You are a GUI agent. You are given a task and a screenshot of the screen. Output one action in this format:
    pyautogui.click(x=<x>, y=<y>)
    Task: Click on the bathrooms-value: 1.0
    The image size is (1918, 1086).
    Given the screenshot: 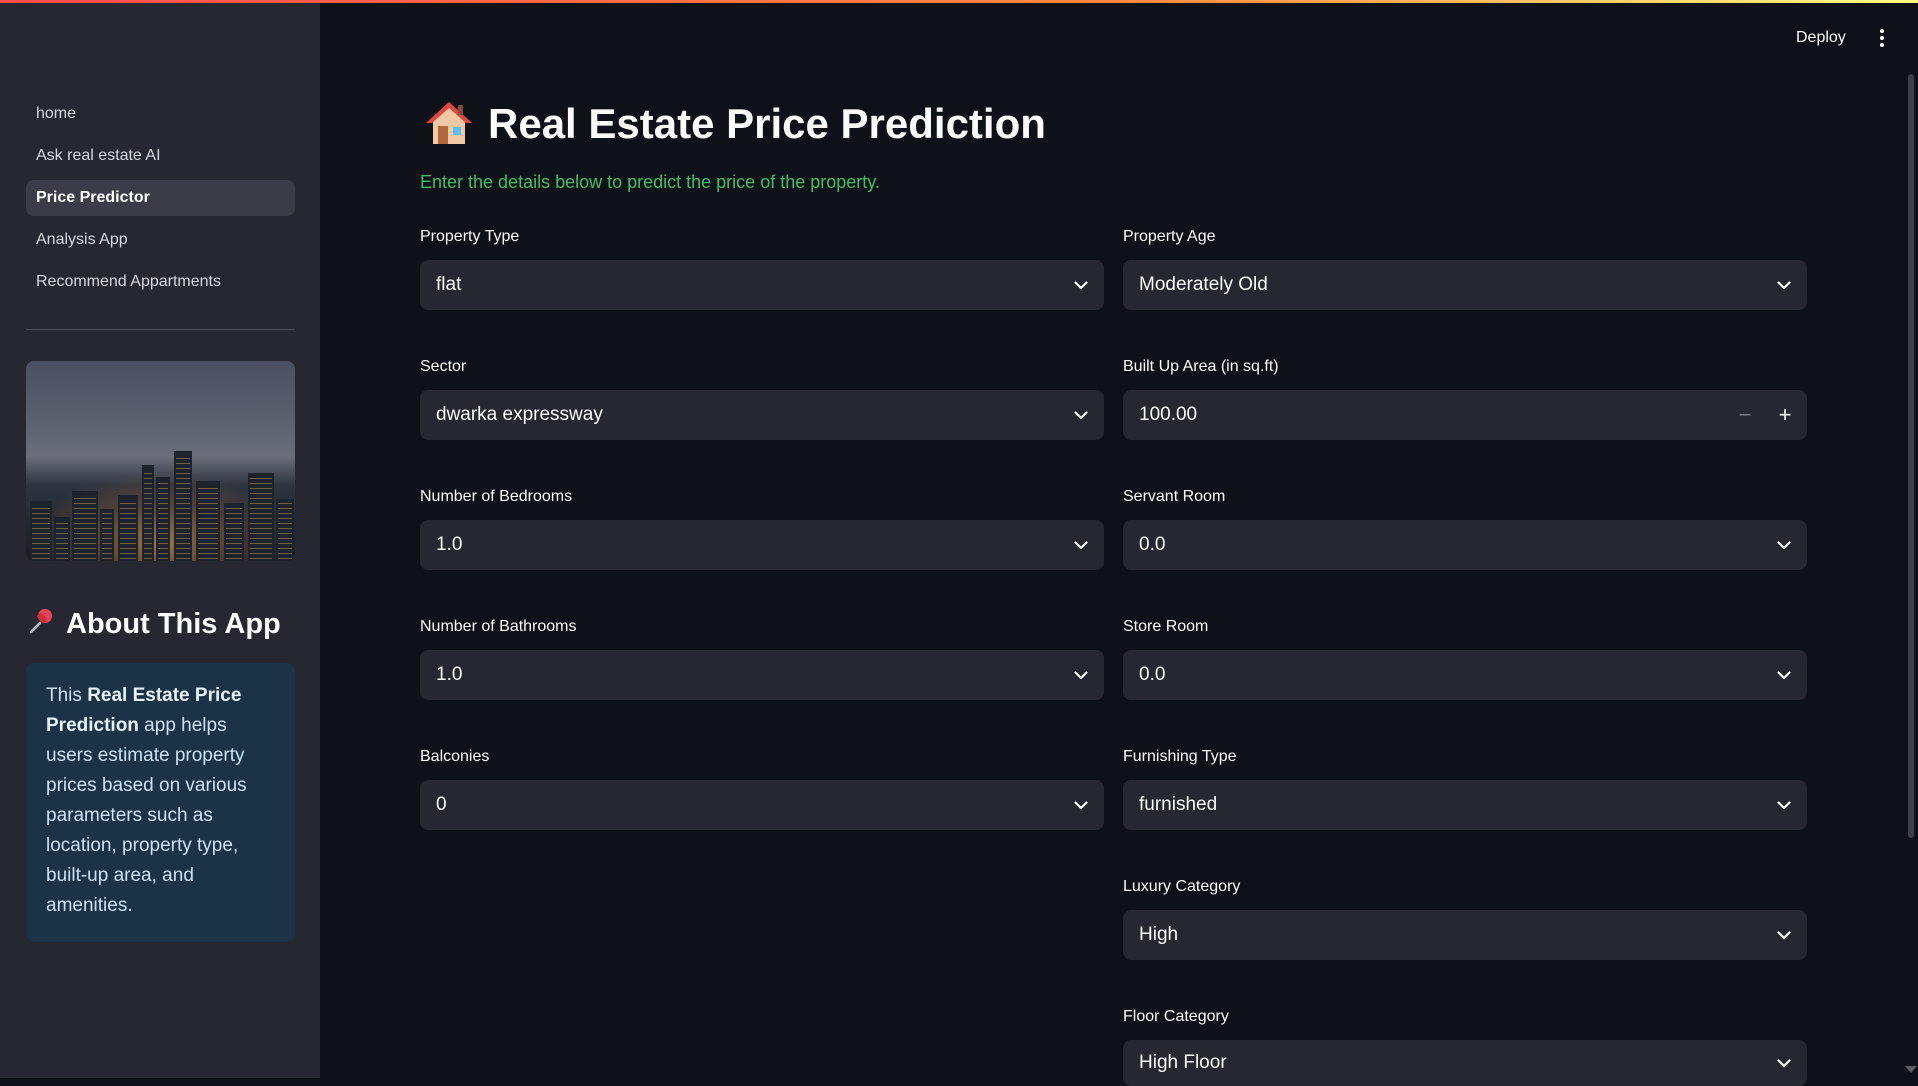 What is the action you would take?
    pyautogui.click(x=449, y=674)
    